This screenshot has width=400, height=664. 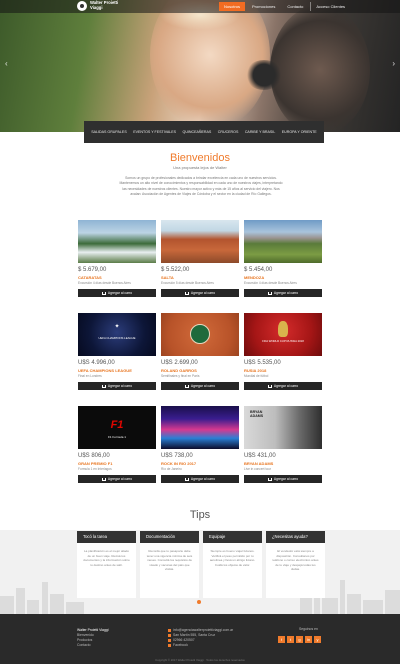 What do you see at coordinates (200, 167) in the screenshot?
I see `welcome-subtitle: Una propuesta lejos de Walter` at bounding box center [200, 167].